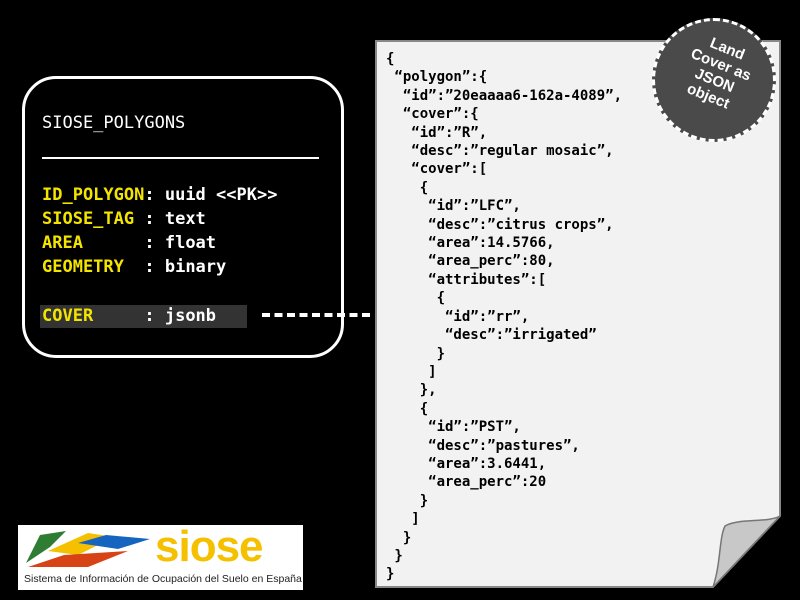 The height and width of the screenshot is (600, 800). Describe the element at coordinates (88, 549) in the screenshot. I see `logo-emblem-icon` at that location.